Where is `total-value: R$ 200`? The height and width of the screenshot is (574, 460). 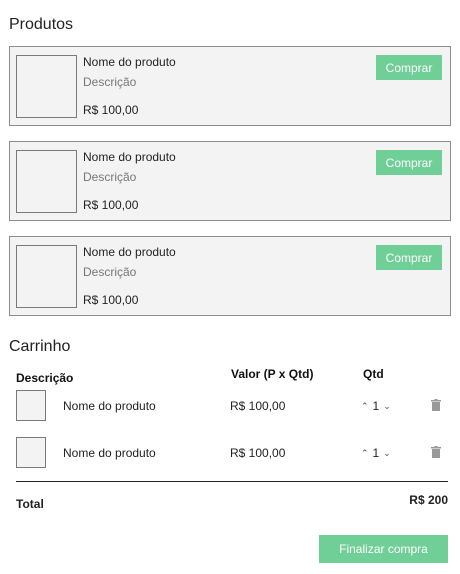 total-value: R$ 200 is located at coordinates (428, 500).